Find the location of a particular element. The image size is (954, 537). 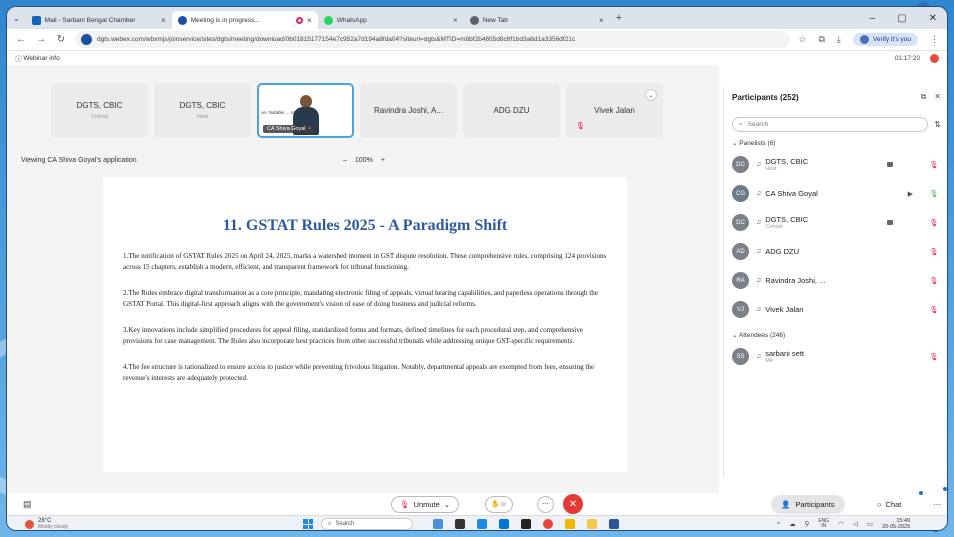

chrome-taskbar-icon is located at coordinates (548, 524).